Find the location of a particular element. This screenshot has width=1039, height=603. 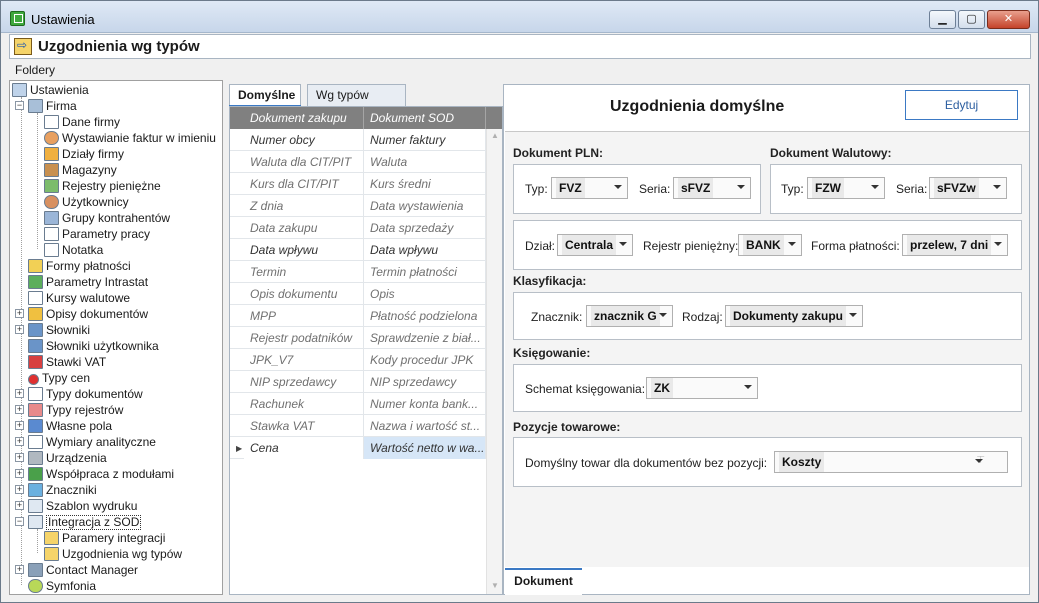

tab-dokument: Dokument is located at coordinates (543, 581).